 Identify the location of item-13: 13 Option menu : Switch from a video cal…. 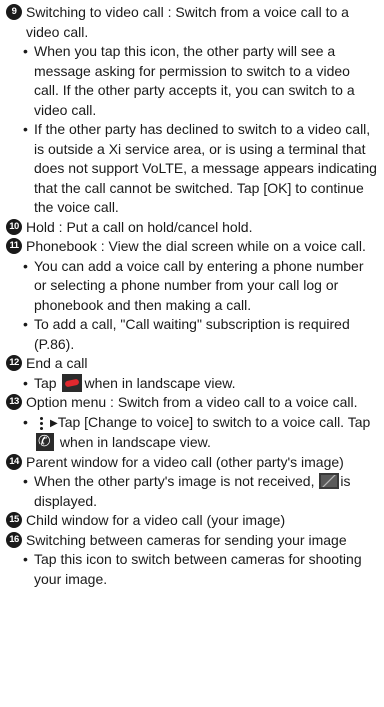
(191, 403).